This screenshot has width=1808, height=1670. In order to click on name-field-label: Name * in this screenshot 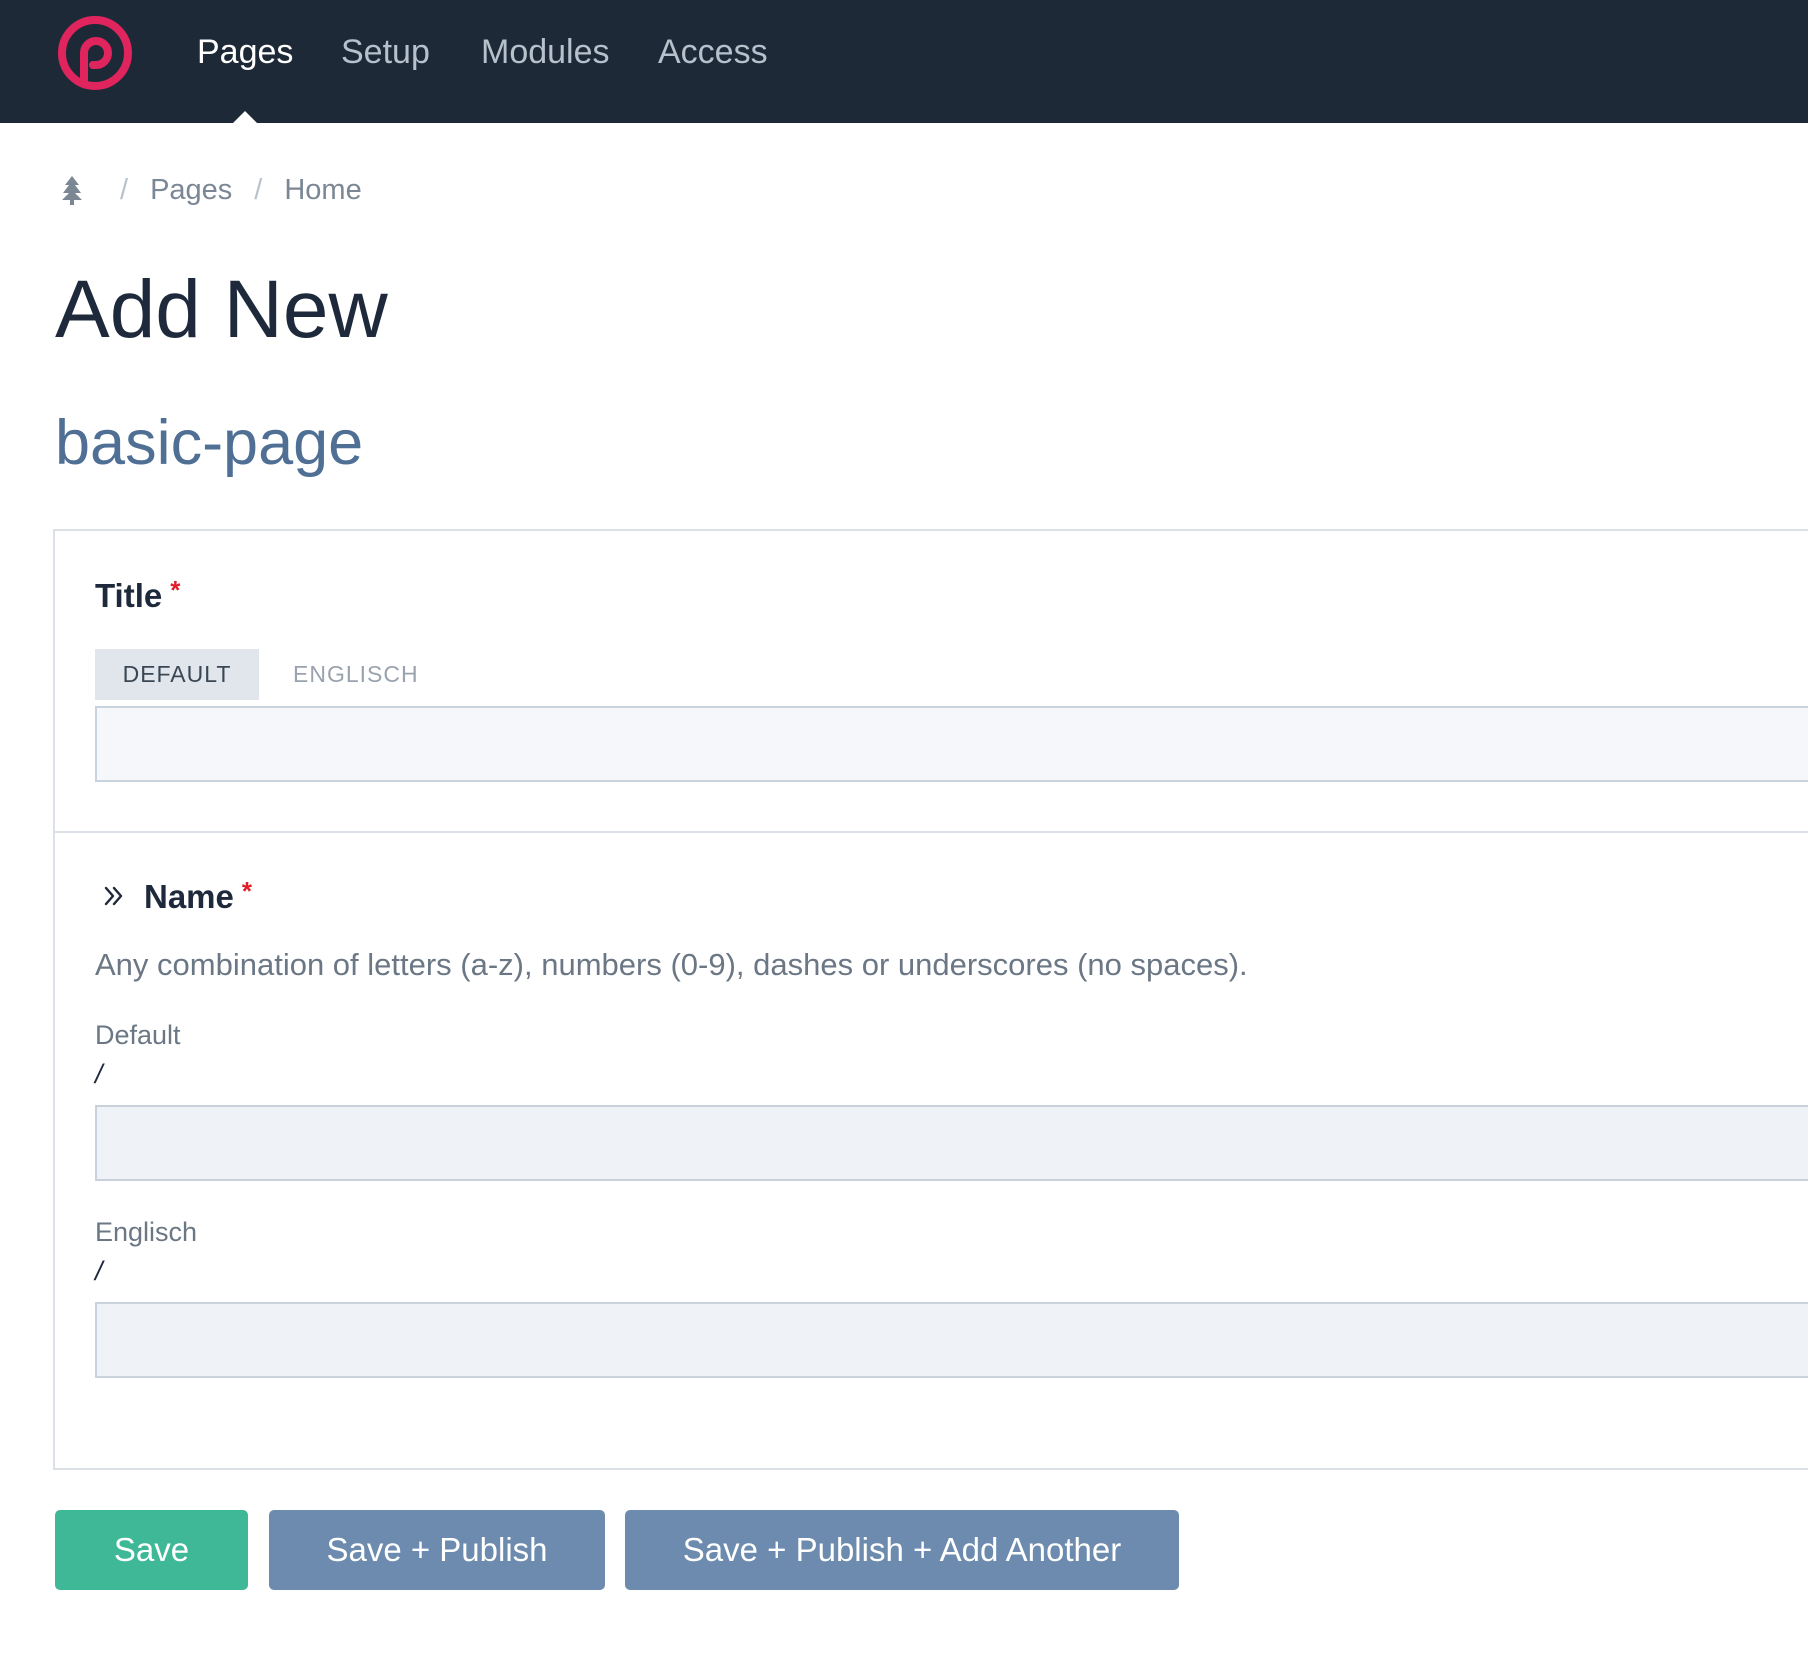, I will do `click(198, 896)`.